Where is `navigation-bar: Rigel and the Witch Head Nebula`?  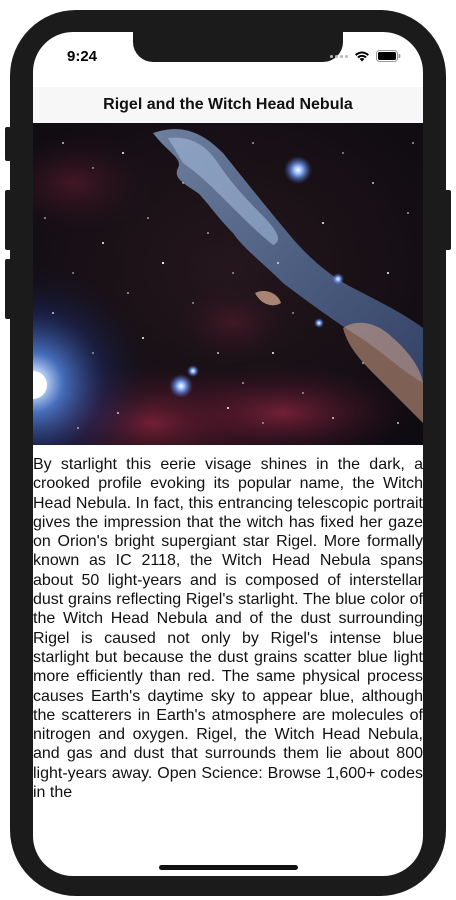
navigation-bar: Rigel and the Witch Head Nebula is located at coordinates (228, 105).